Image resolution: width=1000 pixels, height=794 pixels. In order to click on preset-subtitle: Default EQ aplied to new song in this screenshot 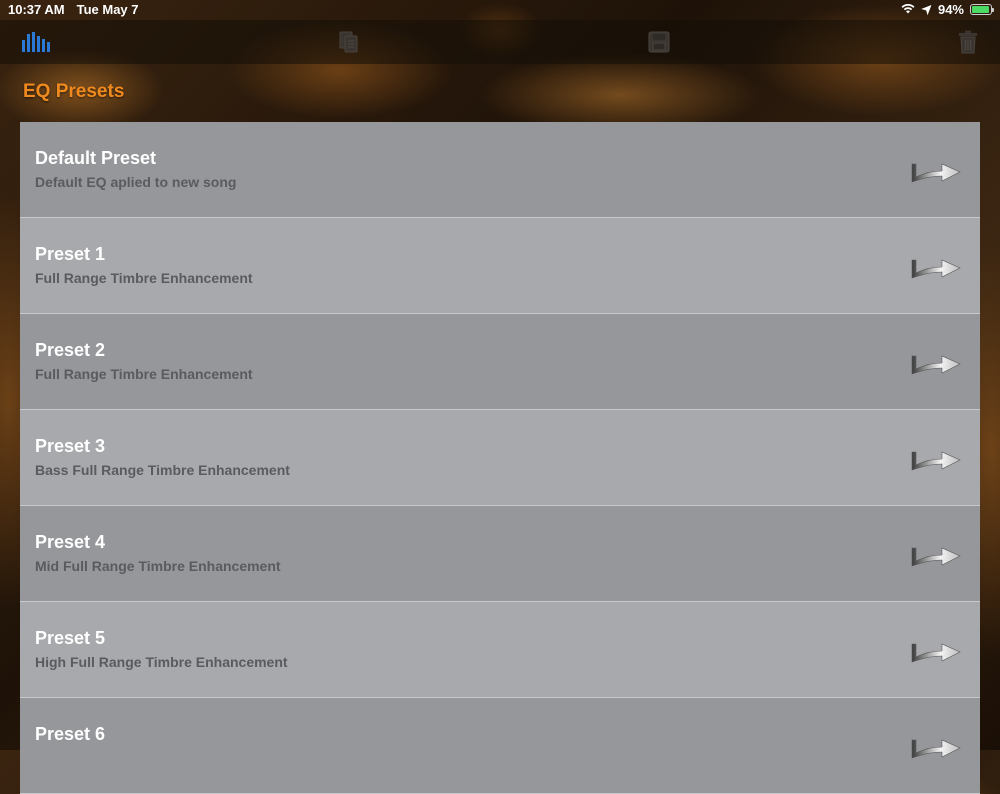, I will do `click(136, 182)`.